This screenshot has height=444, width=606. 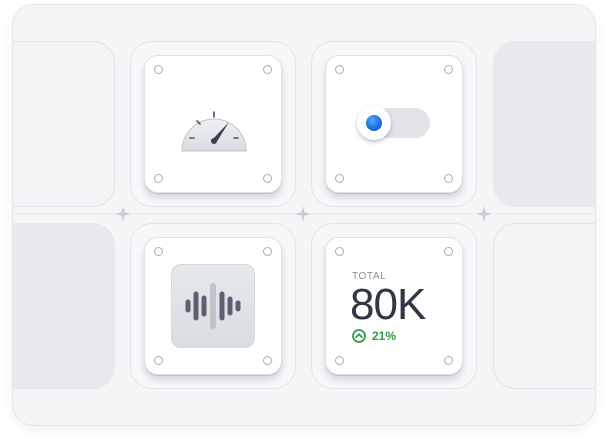 I want to click on audio-key, so click(x=213, y=306).